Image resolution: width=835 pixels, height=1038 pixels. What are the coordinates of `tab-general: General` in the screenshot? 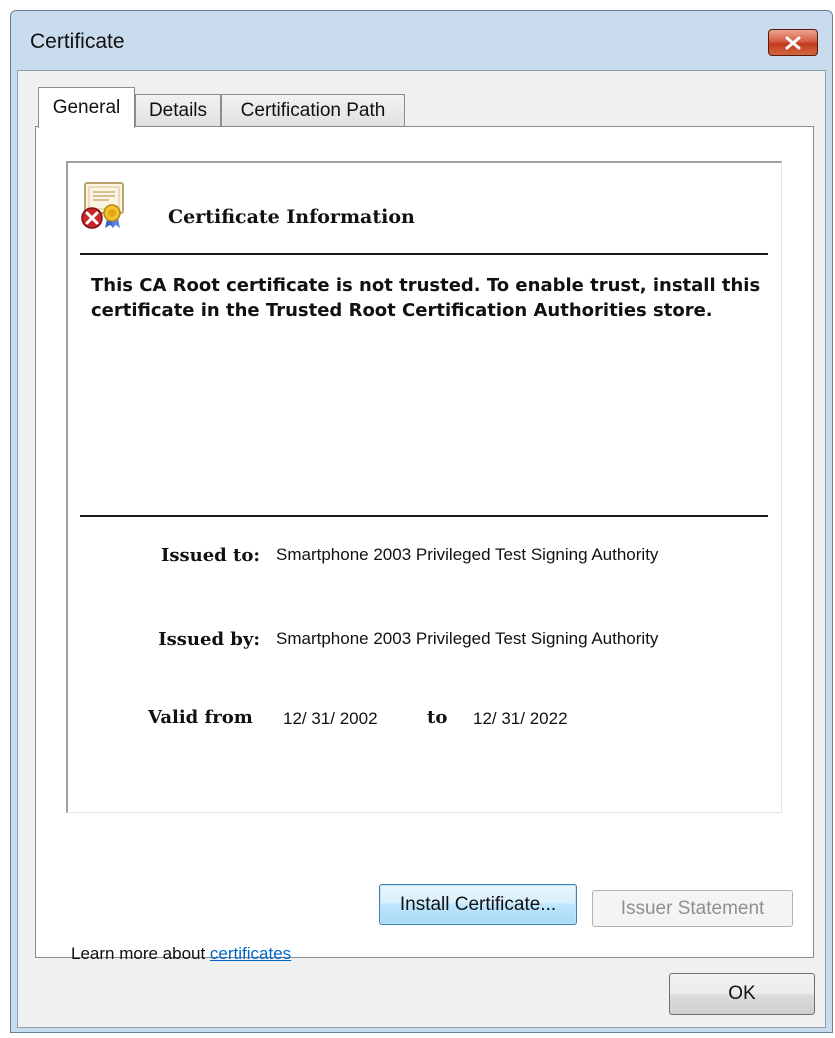 It's located at (86, 107).